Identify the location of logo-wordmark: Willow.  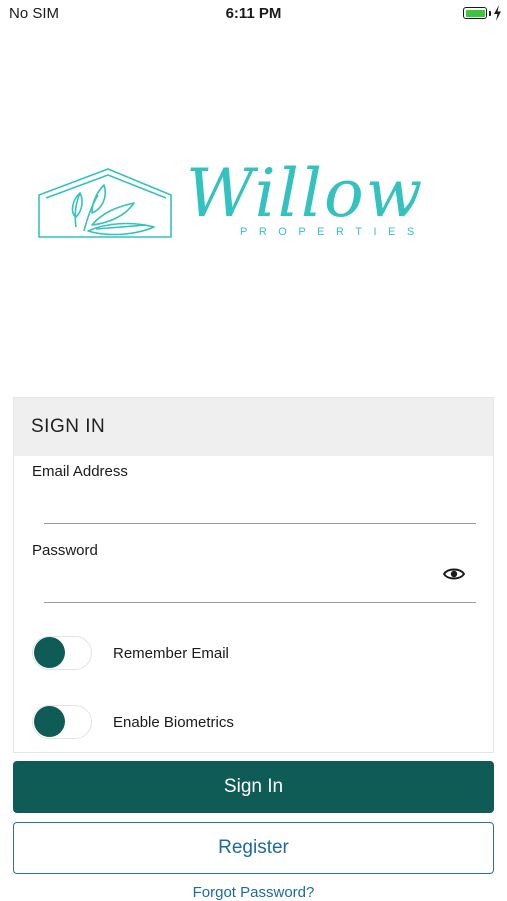
(305, 193).